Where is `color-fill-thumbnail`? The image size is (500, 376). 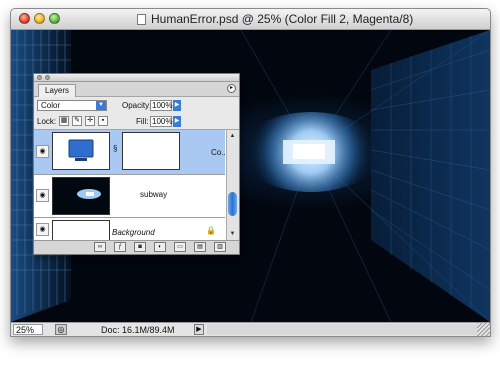
color-fill-thumbnail is located at coordinates (81, 151).